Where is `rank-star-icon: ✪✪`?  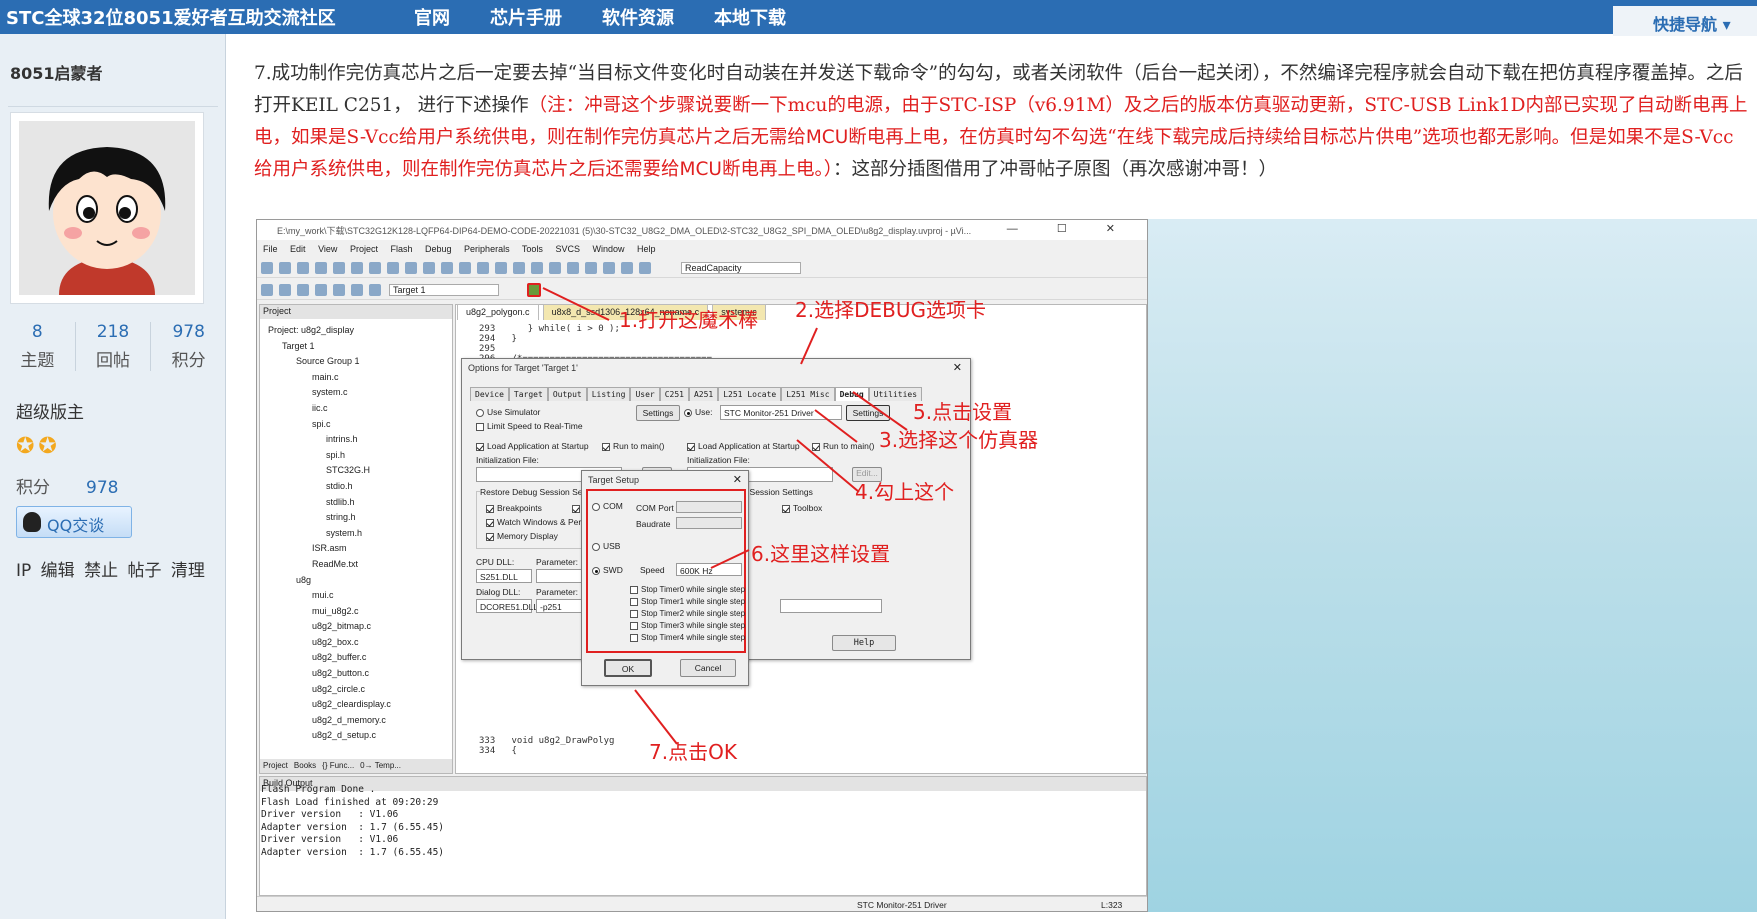
rank-star-icon: ✪✪ is located at coordinates (38, 446).